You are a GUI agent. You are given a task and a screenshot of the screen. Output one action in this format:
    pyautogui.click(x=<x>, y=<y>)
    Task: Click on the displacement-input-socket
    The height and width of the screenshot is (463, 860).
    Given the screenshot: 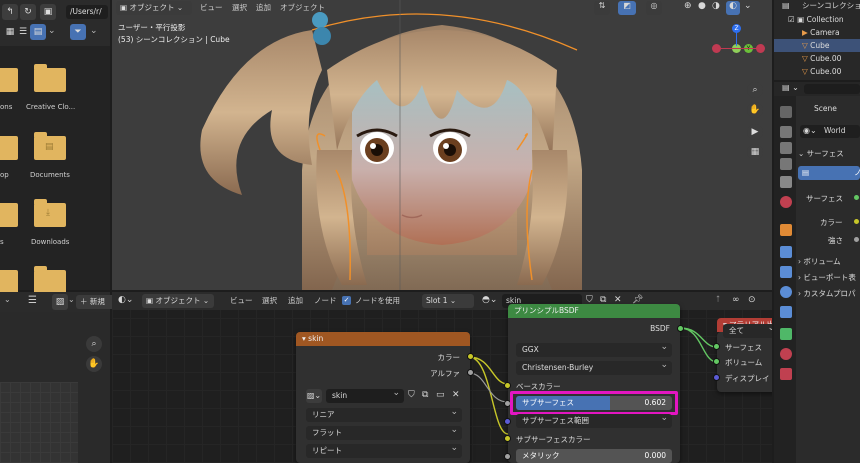 What is the action you would take?
    pyautogui.click(x=716, y=377)
    